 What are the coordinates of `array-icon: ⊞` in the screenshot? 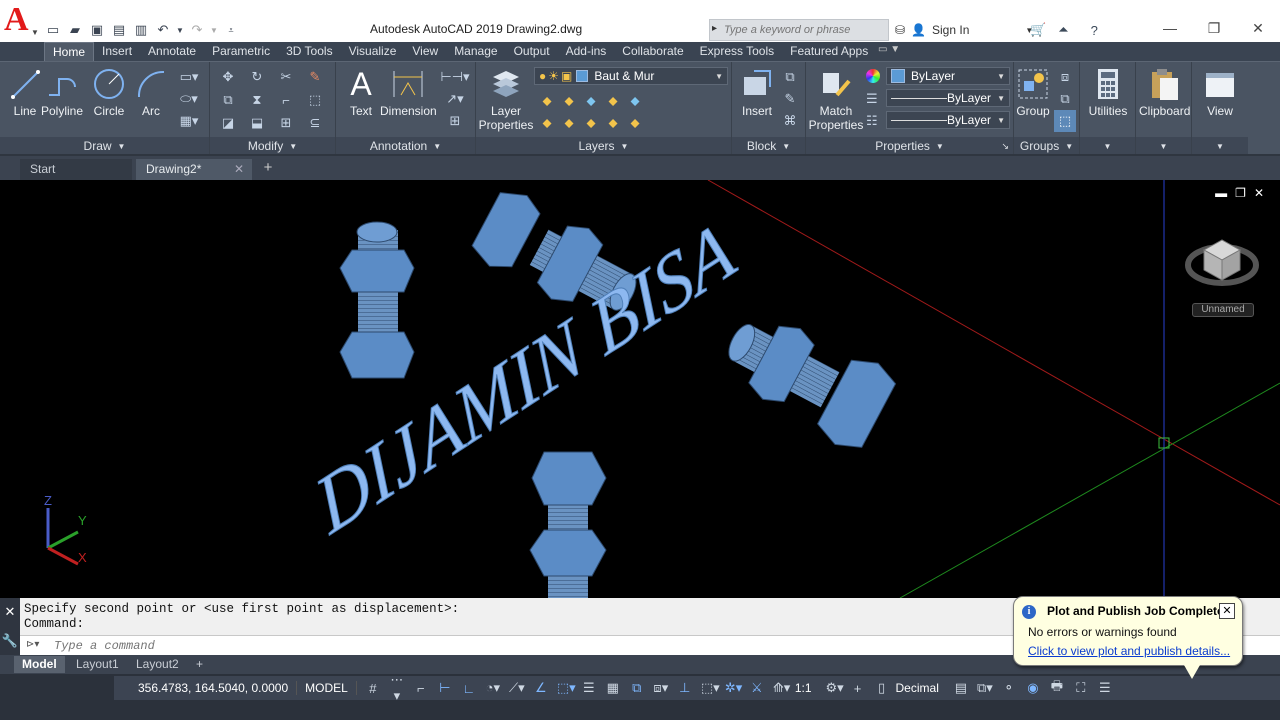 It's located at (286, 123).